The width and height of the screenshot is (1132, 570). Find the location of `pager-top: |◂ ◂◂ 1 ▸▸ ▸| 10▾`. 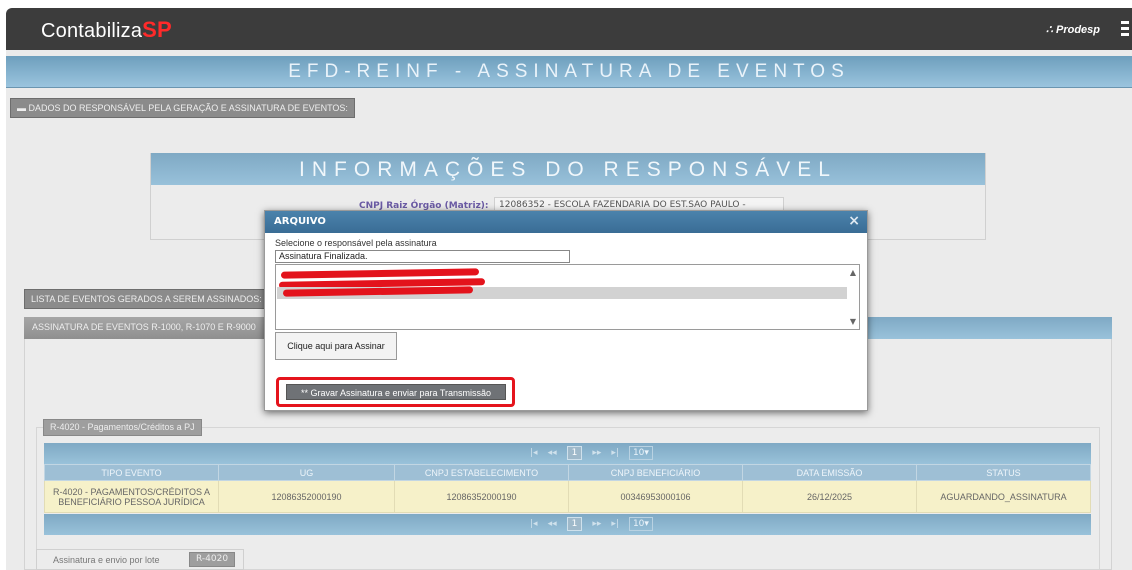

pager-top: |◂ ◂◂ 1 ▸▸ ▸| 10▾ is located at coordinates (567, 453).